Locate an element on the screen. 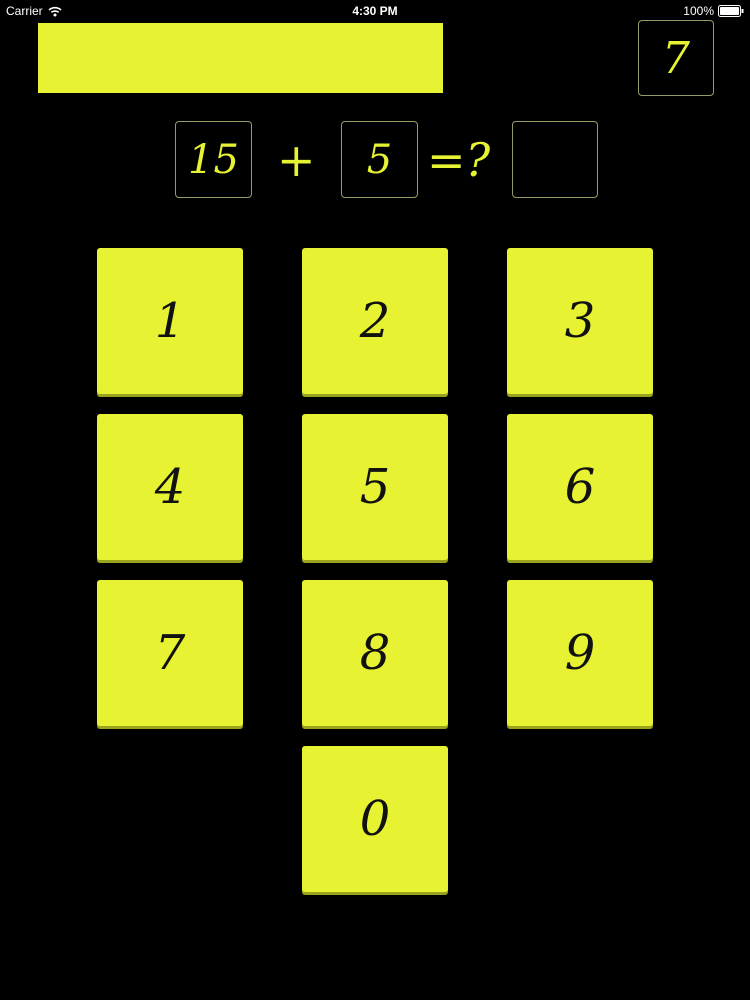  progress-bar is located at coordinates (240, 58).